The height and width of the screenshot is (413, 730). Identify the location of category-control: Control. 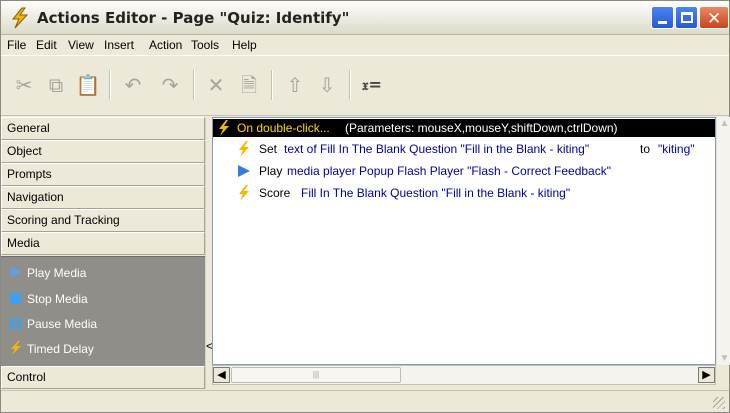
(103, 377).